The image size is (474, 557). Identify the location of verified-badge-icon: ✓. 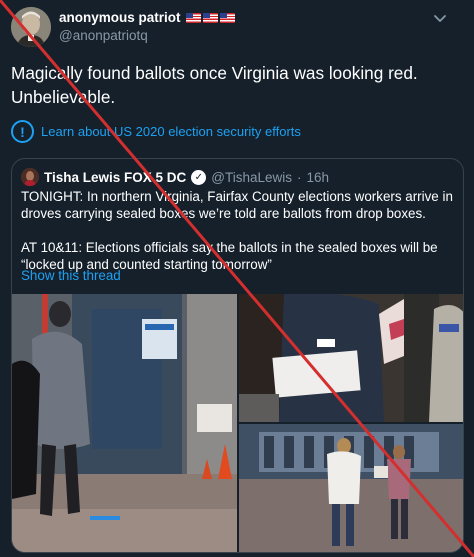
(199, 177).